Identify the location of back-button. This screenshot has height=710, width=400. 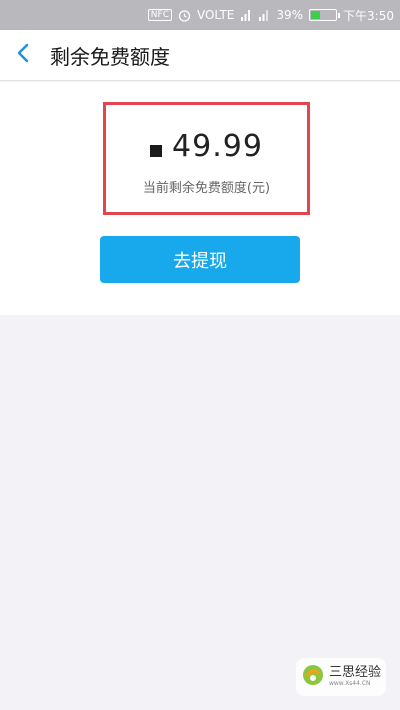
(23, 55).